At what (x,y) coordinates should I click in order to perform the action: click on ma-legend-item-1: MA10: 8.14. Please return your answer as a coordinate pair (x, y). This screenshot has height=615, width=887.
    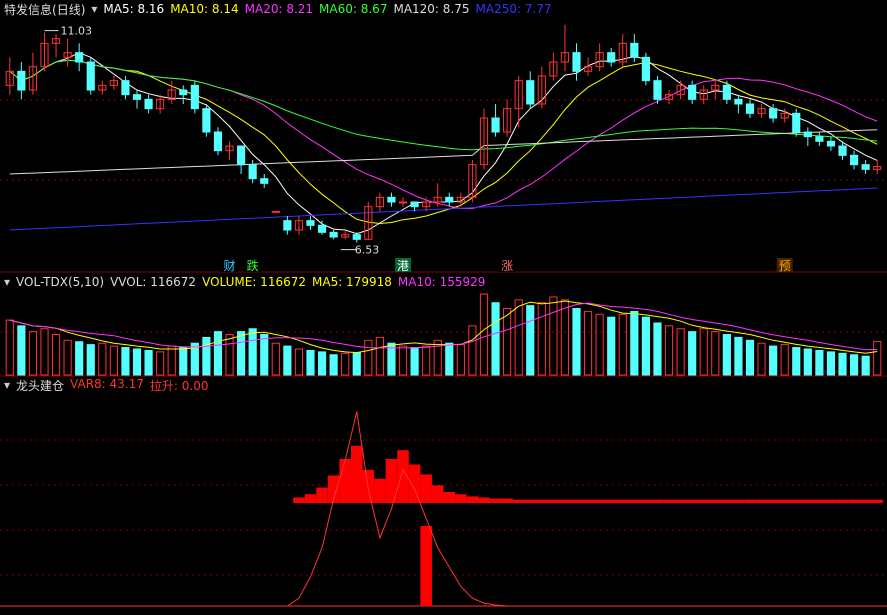
    Looking at the image, I should click on (204, 9).